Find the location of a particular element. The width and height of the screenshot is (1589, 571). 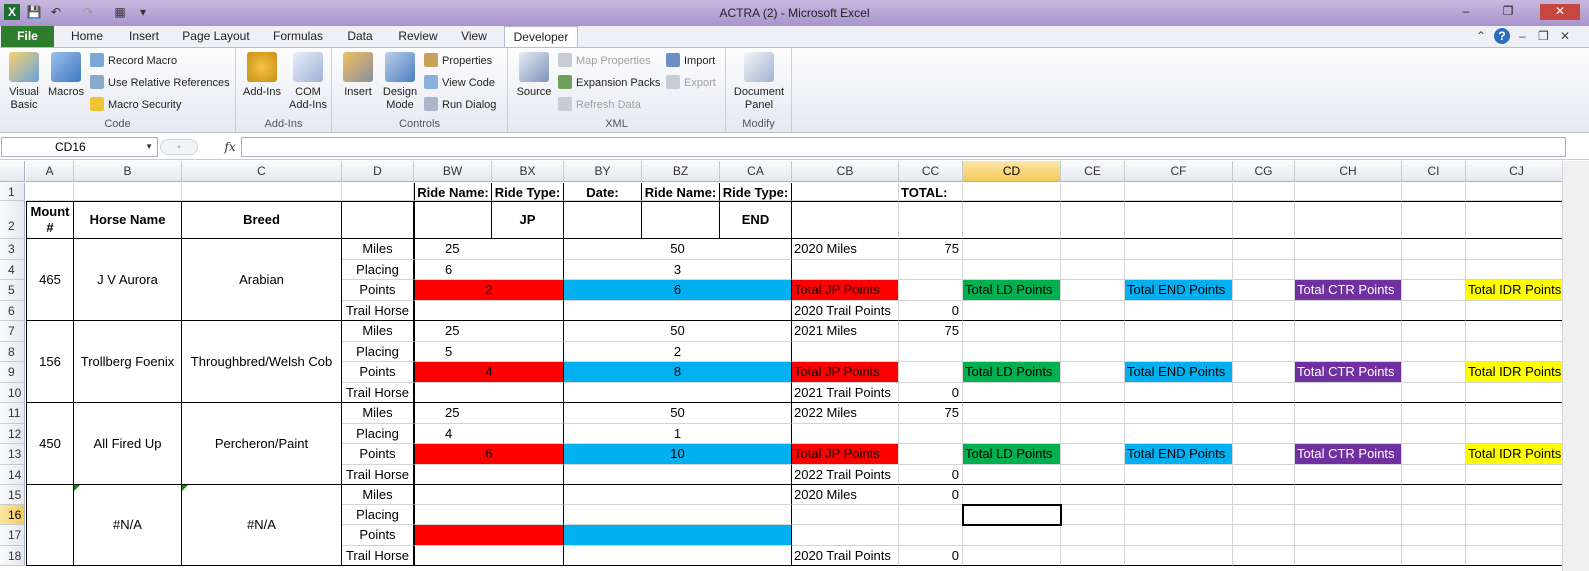

trail-points-label: 2021 Trail Points is located at coordinates (845, 393).